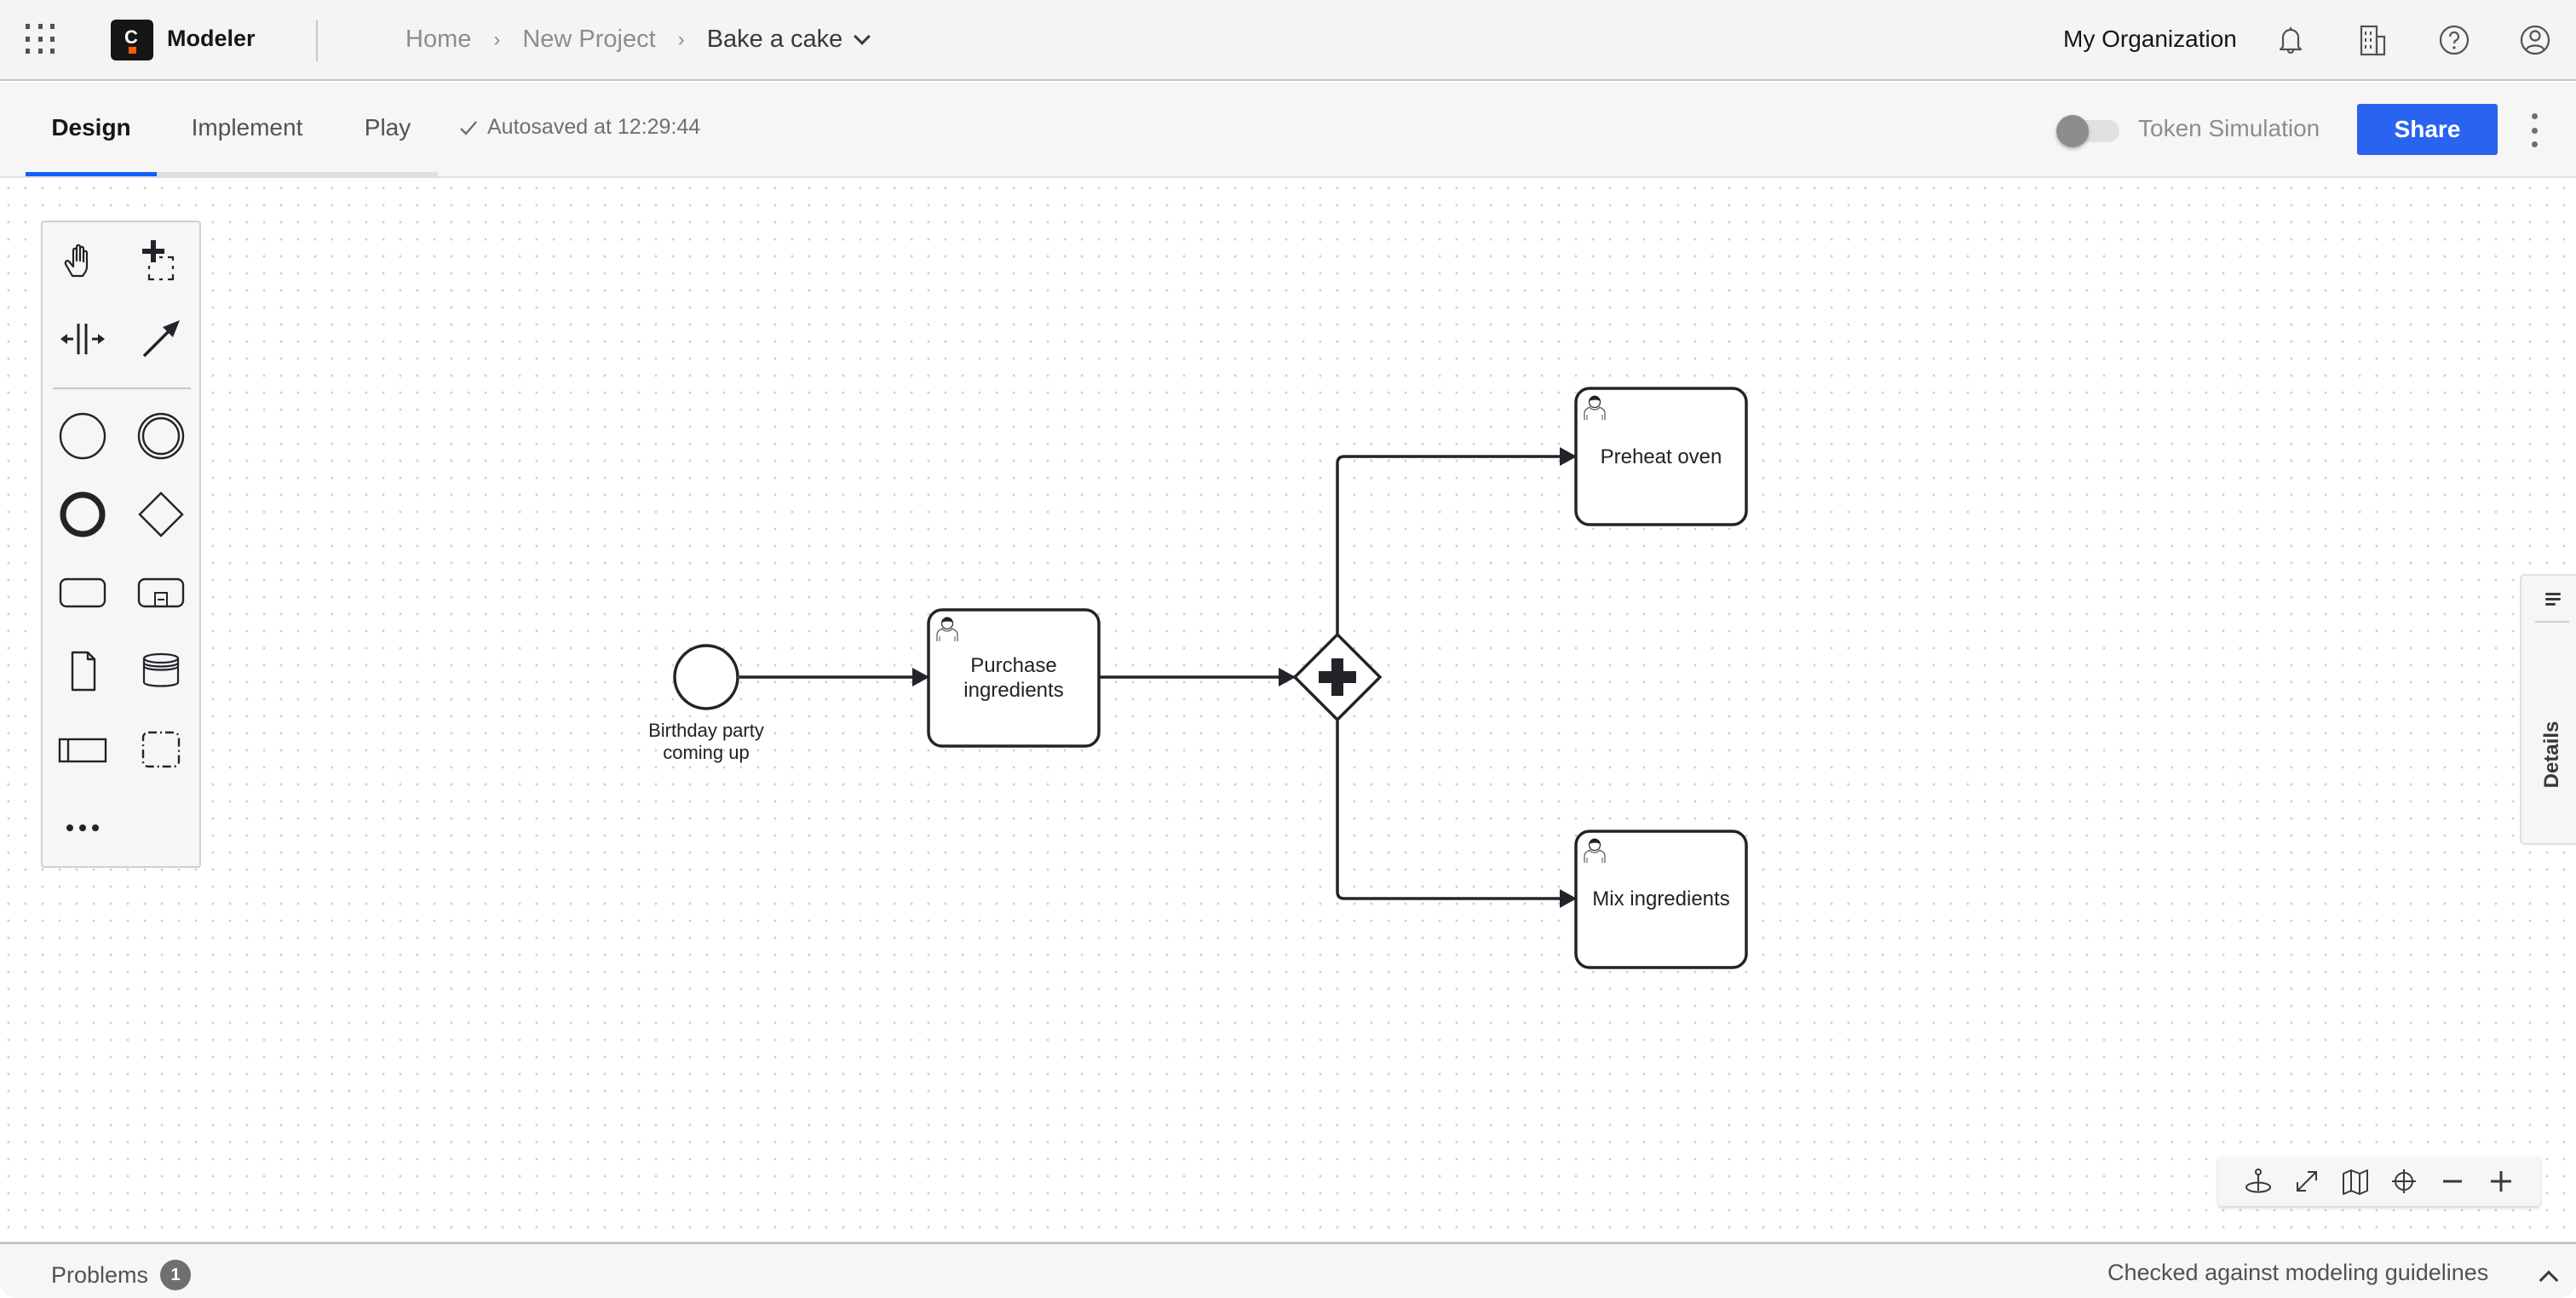 The height and width of the screenshot is (1298, 2576). I want to click on autosave-text: Autosaved at 12:29:44, so click(594, 127).